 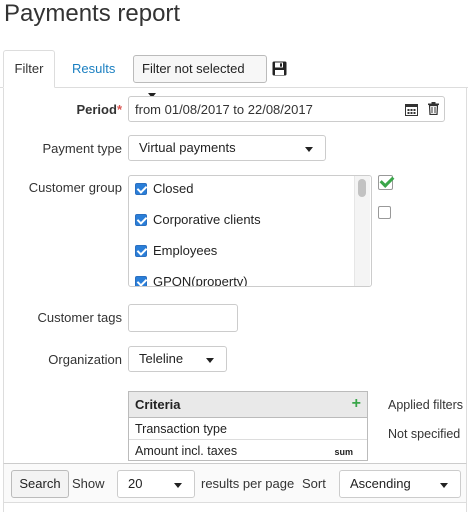 I want to click on list-item: GPON(property), so click(x=191, y=280).